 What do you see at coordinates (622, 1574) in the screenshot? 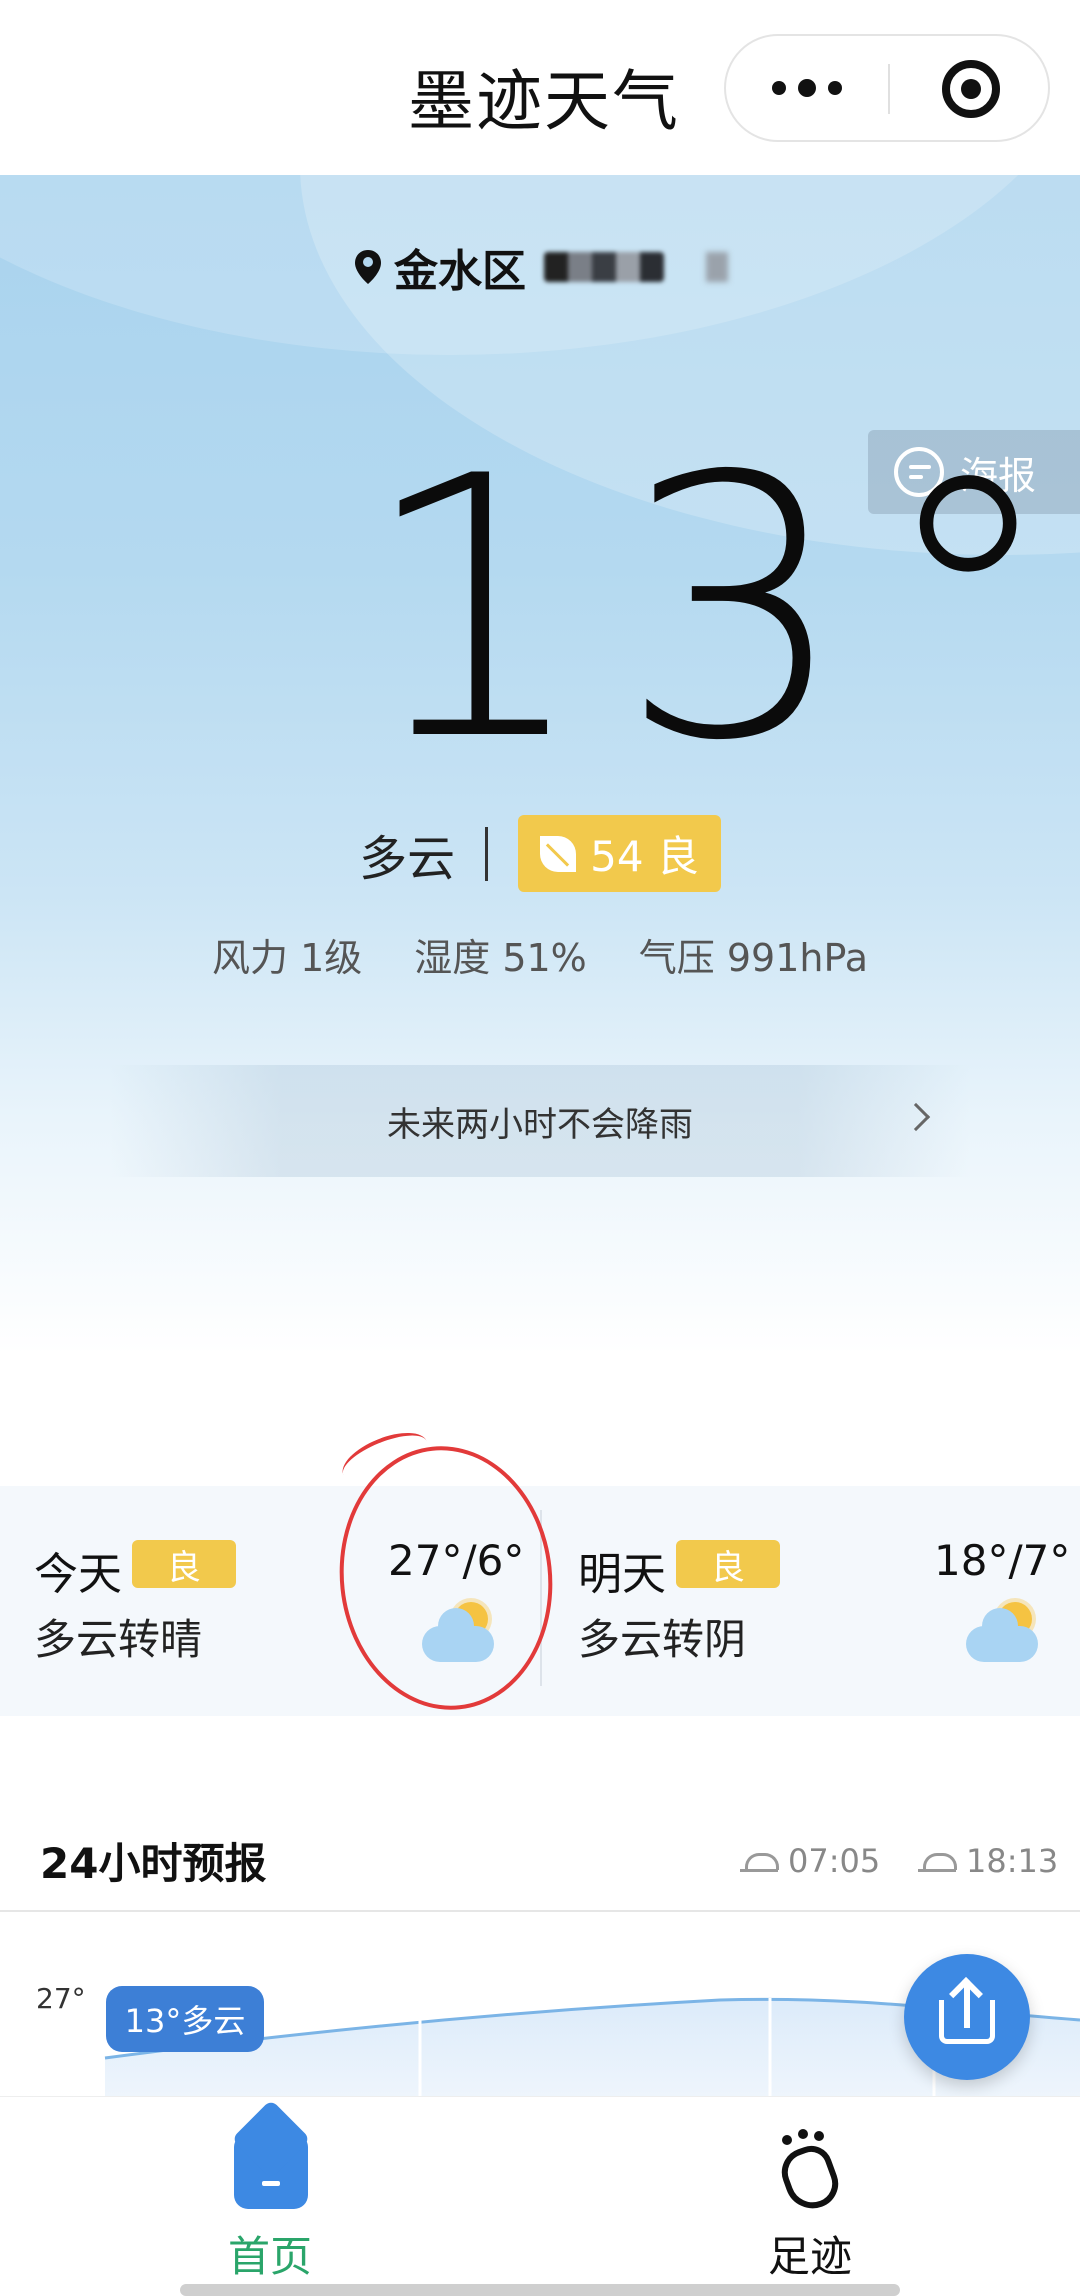
I see `forecast-day: 明天` at bounding box center [622, 1574].